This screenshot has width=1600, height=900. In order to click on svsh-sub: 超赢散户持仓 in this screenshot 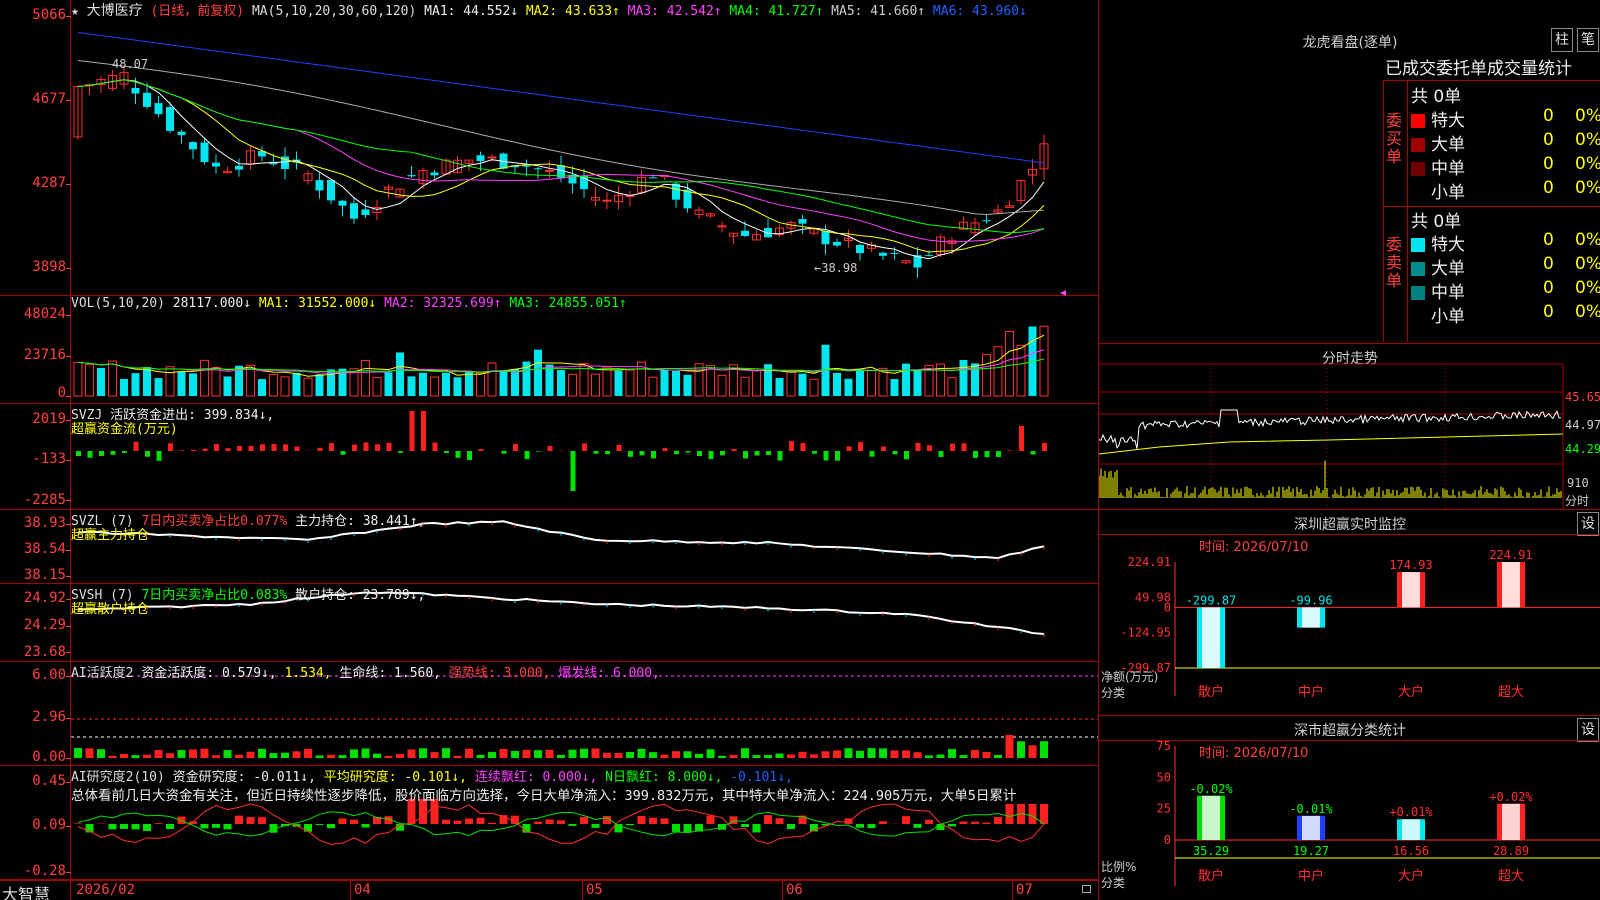, I will do `click(110, 609)`.